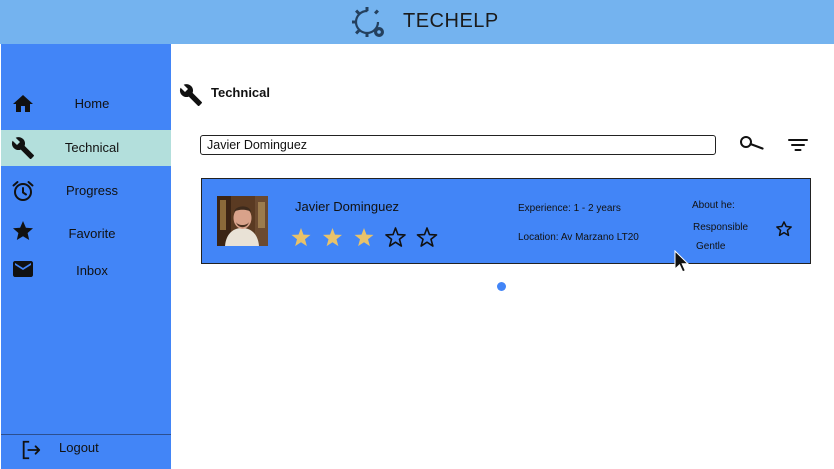 Image resolution: width=834 pixels, height=469 pixels. What do you see at coordinates (347, 206) in the screenshot?
I see `technician-name: Javier Dominguez` at bounding box center [347, 206].